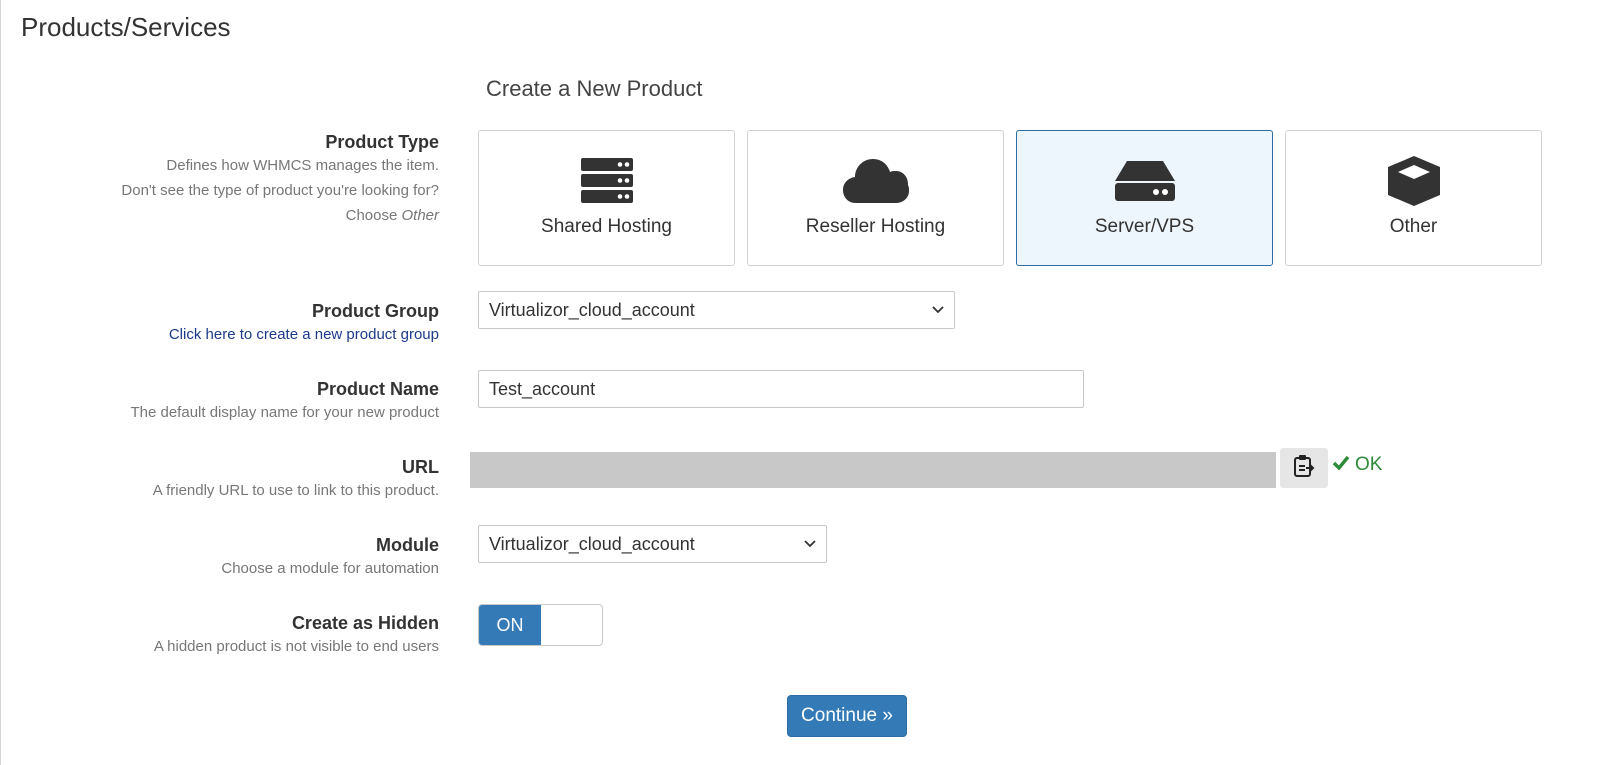 Image resolution: width=1621 pixels, height=765 pixels. What do you see at coordinates (606, 226) in the screenshot?
I see `tile-label-shared-hosting: Shared Hosting` at bounding box center [606, 226].